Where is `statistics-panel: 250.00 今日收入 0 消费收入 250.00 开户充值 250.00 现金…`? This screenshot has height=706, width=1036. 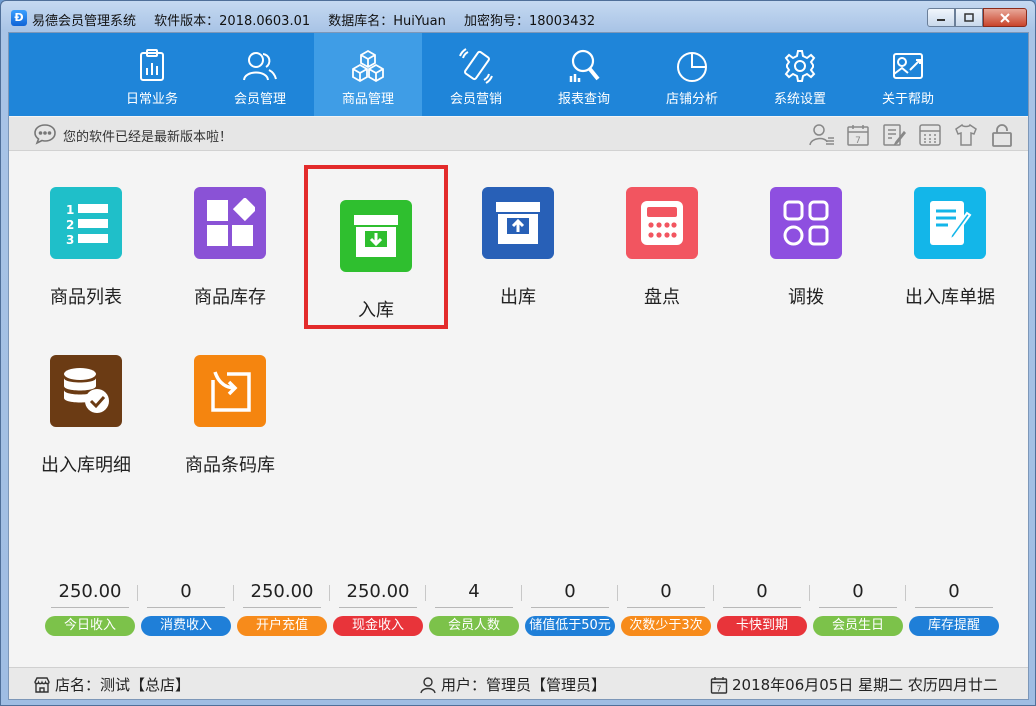
statistics-panel: 250.00 今日收入 0 消费收入 250.00 开户充值 250.00 现金… is located at coordinates (522, 607).